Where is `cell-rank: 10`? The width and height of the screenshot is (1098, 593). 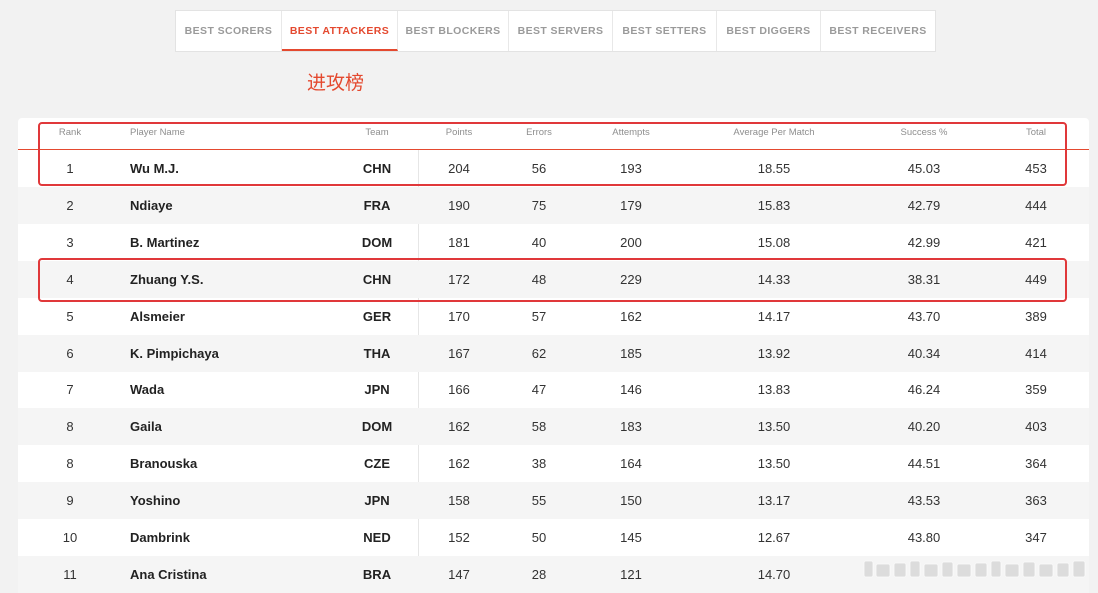
cell-rank: 10 is located at coordinates (70, 537).